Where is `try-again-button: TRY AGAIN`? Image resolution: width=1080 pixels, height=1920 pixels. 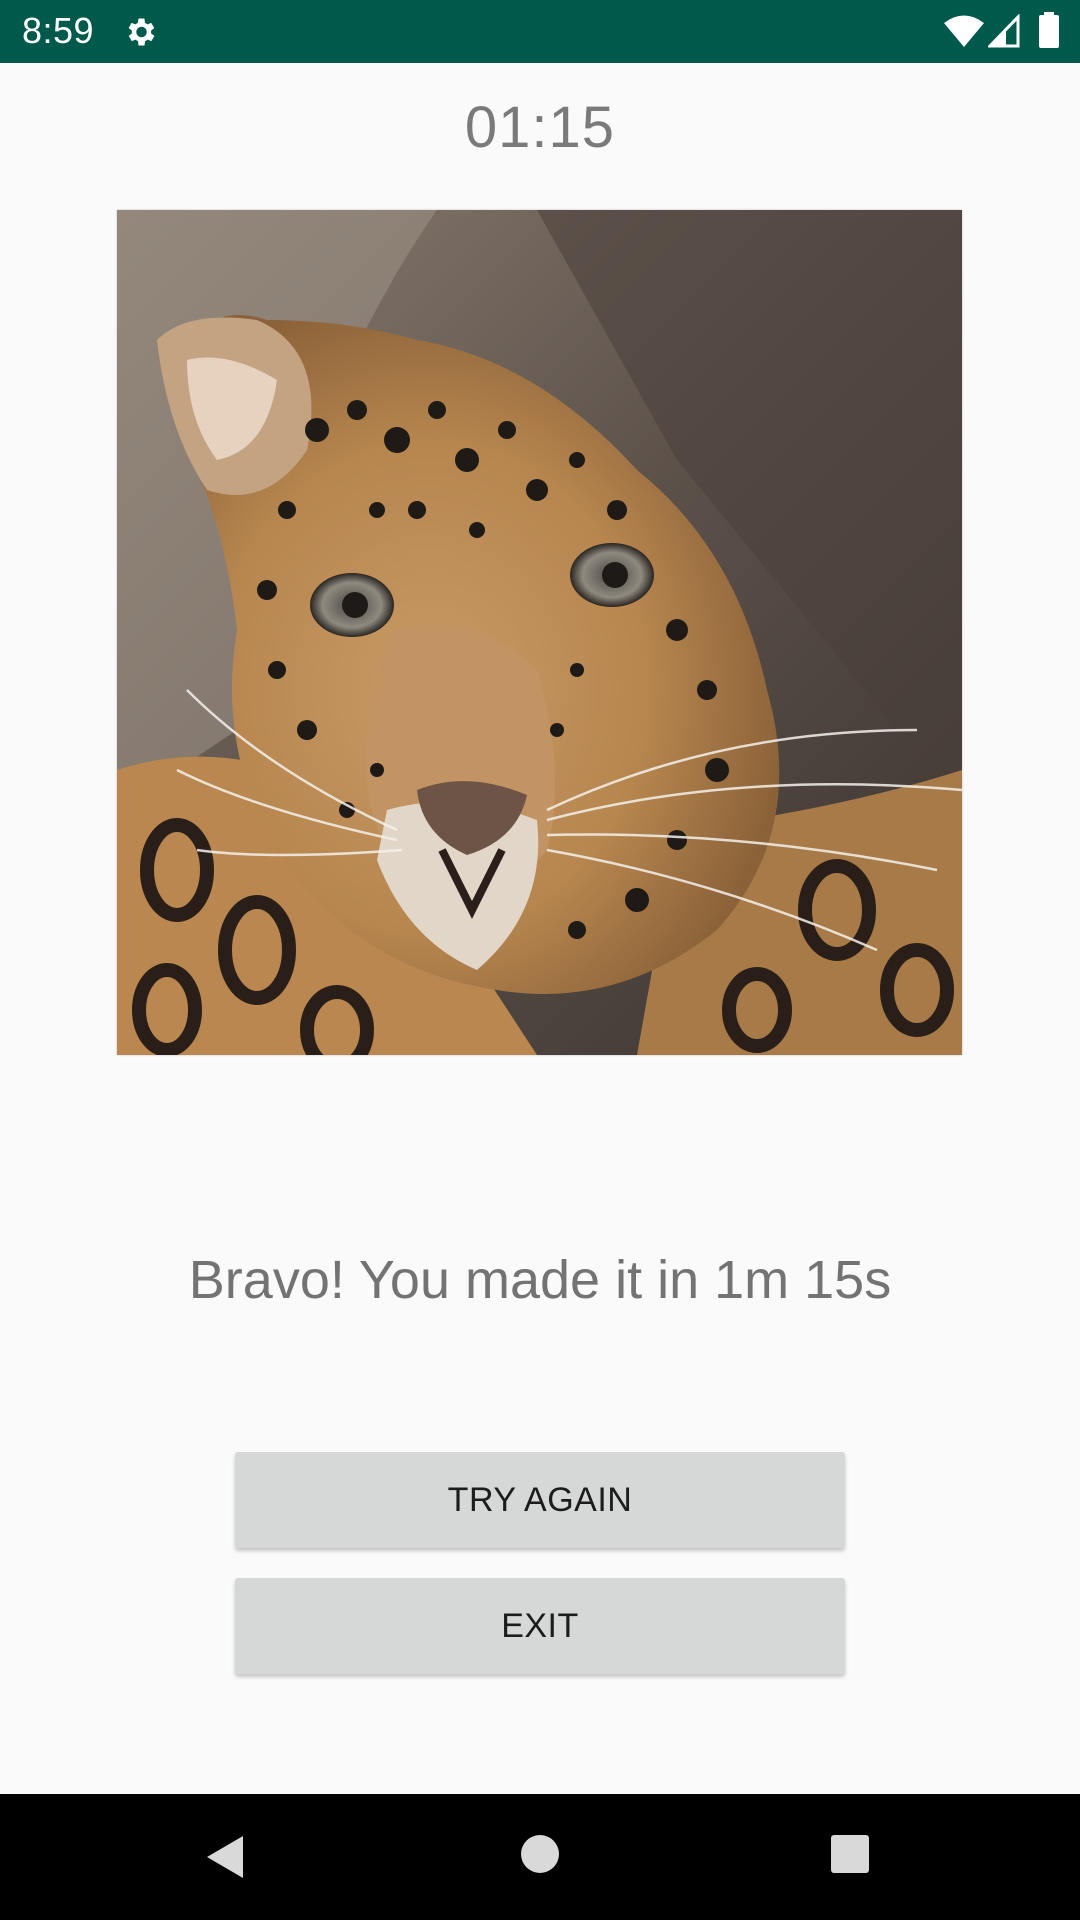 try-again-button: TRY AGAIN is located at coordinates (540, 1500).